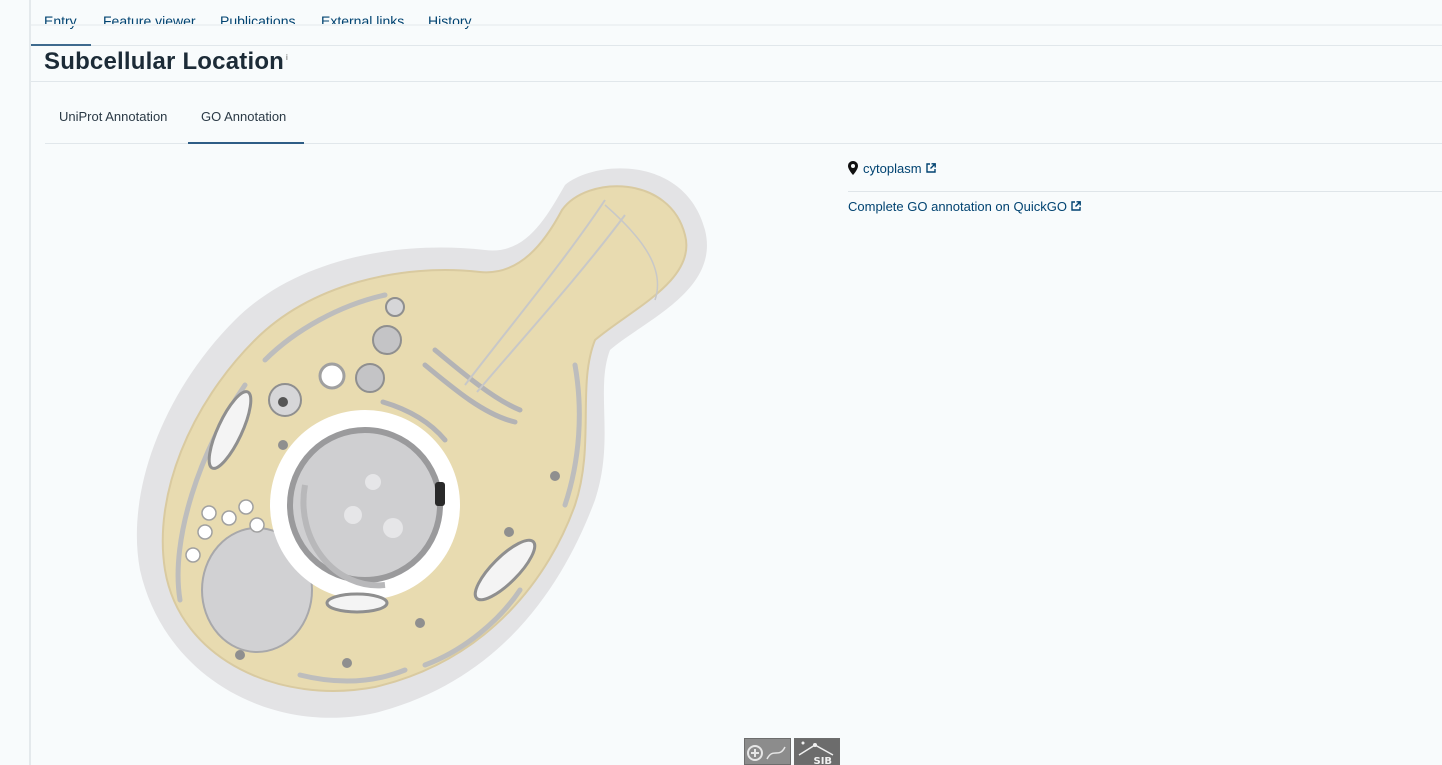  What do you see at coordinates (61, 45) in the screenshot?
I see `nav-active-indicator` at bounding box center [61, 45].